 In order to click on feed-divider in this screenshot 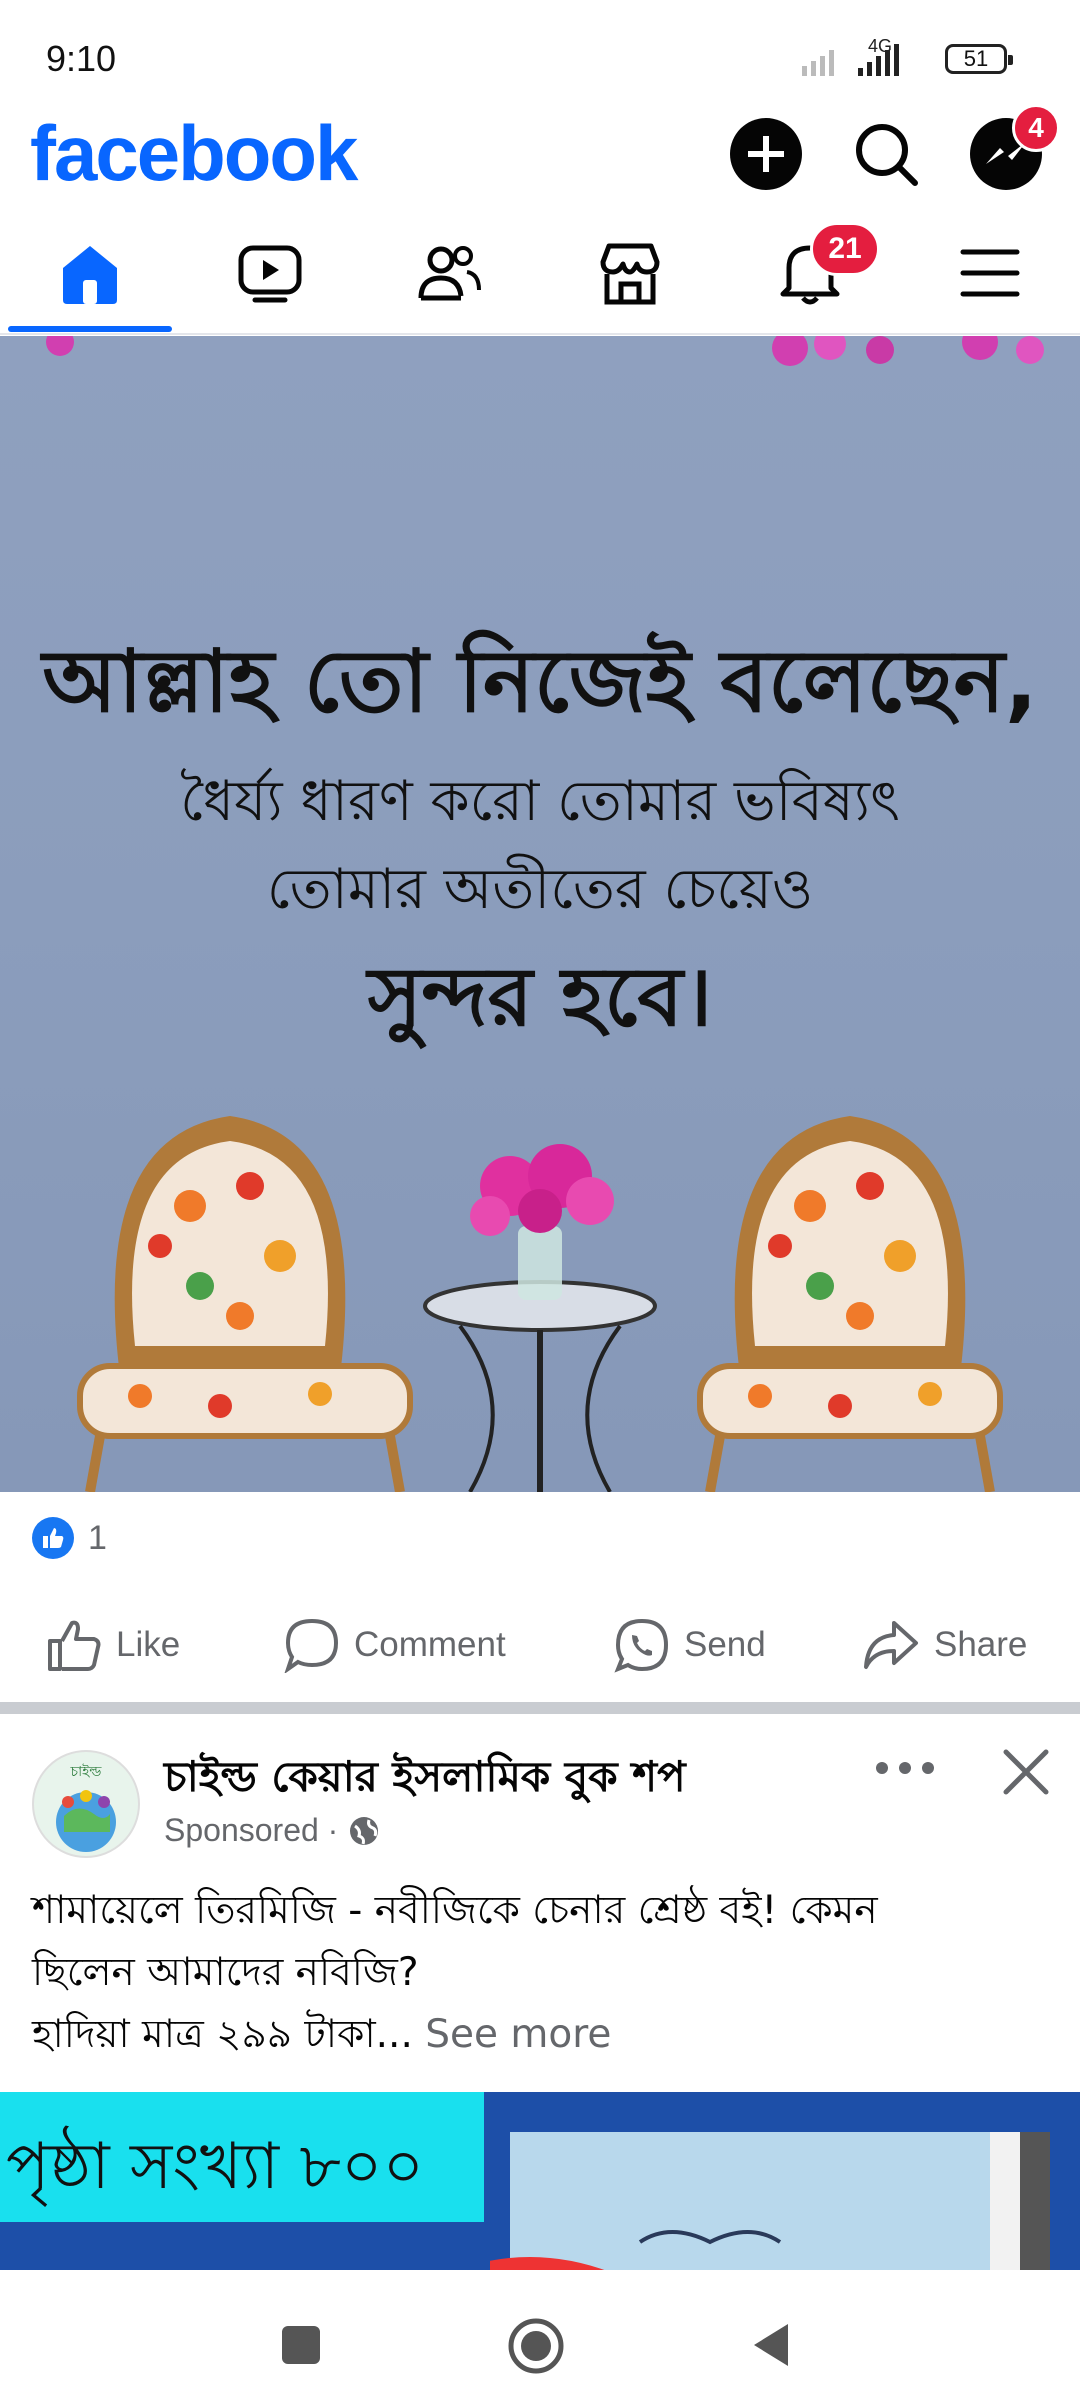, I will do `click(540, 1708)`.